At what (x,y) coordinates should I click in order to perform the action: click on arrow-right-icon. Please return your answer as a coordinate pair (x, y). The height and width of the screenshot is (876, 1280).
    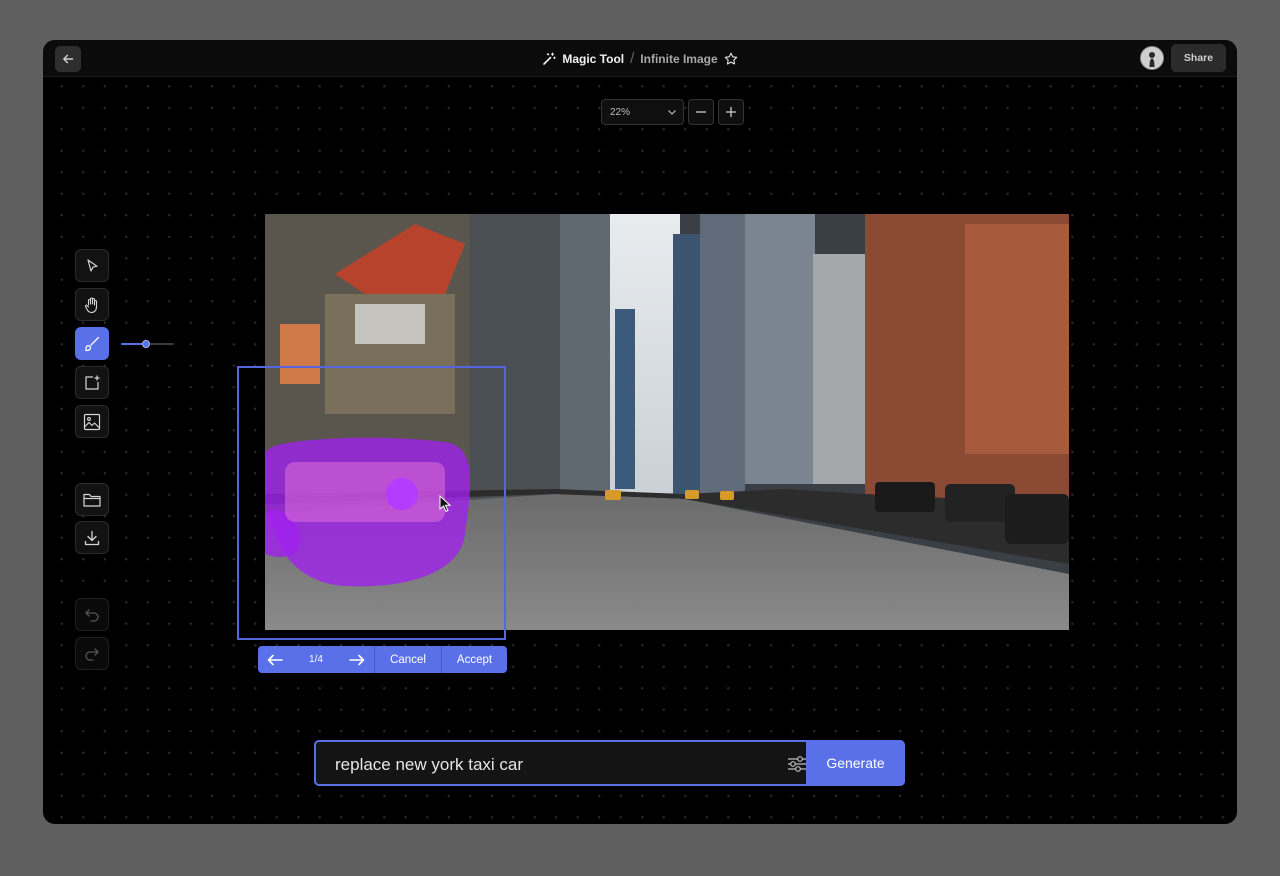
    Looking at the image, I should click on (357, 659).